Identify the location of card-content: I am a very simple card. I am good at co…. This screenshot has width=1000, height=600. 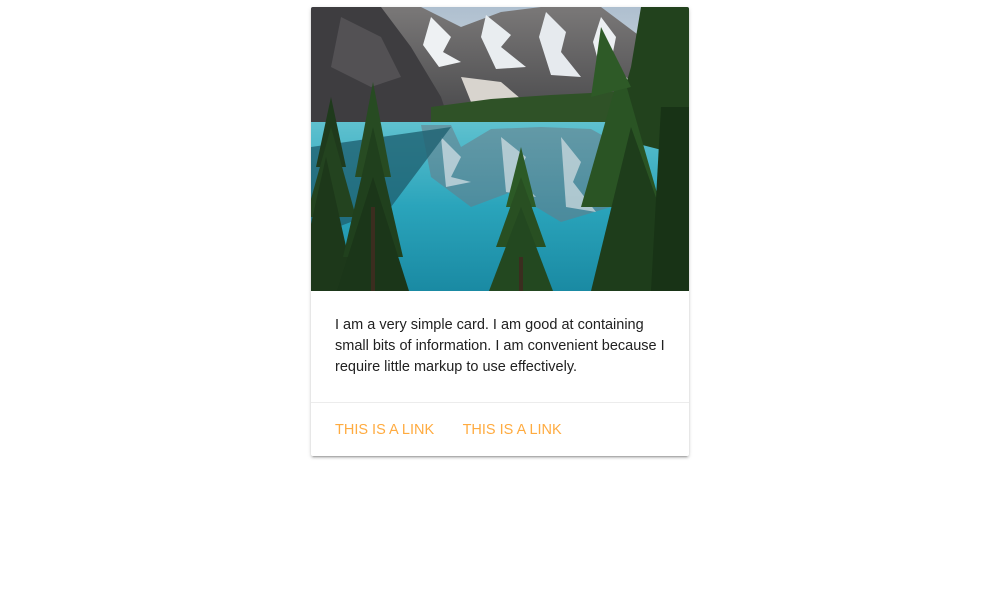
(500, 347).